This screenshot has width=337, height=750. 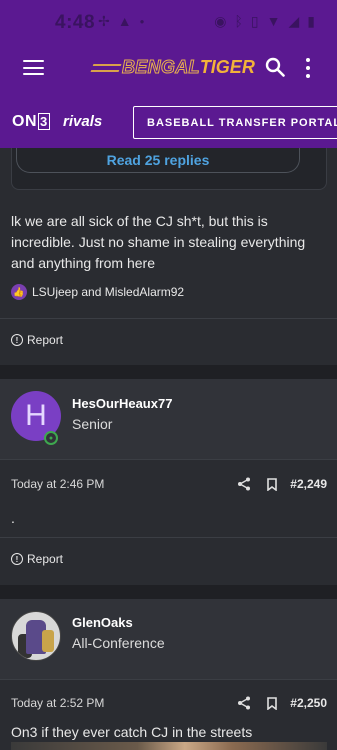 What do you see at coordinates (51, 438) in the screenshot?
I see `online-status-icon: ●` at bounding box center [51, 438].